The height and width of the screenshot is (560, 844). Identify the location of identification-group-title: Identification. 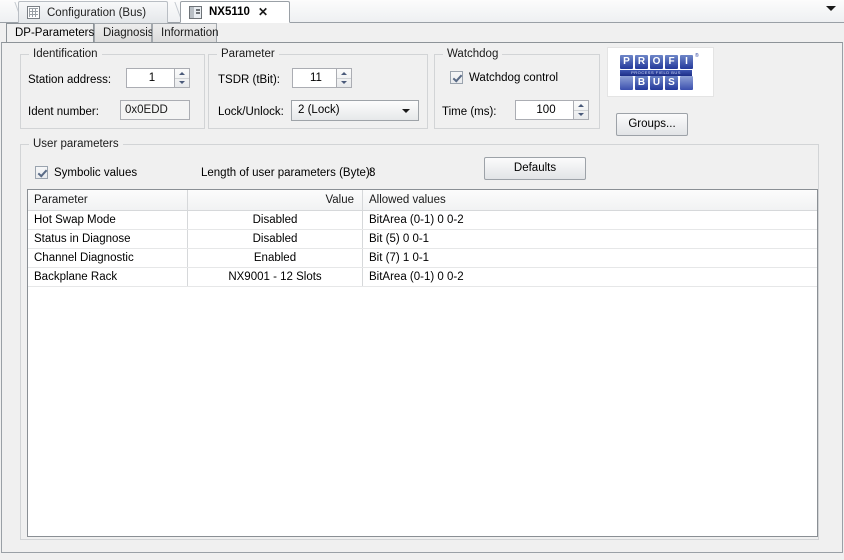
(65, 54).